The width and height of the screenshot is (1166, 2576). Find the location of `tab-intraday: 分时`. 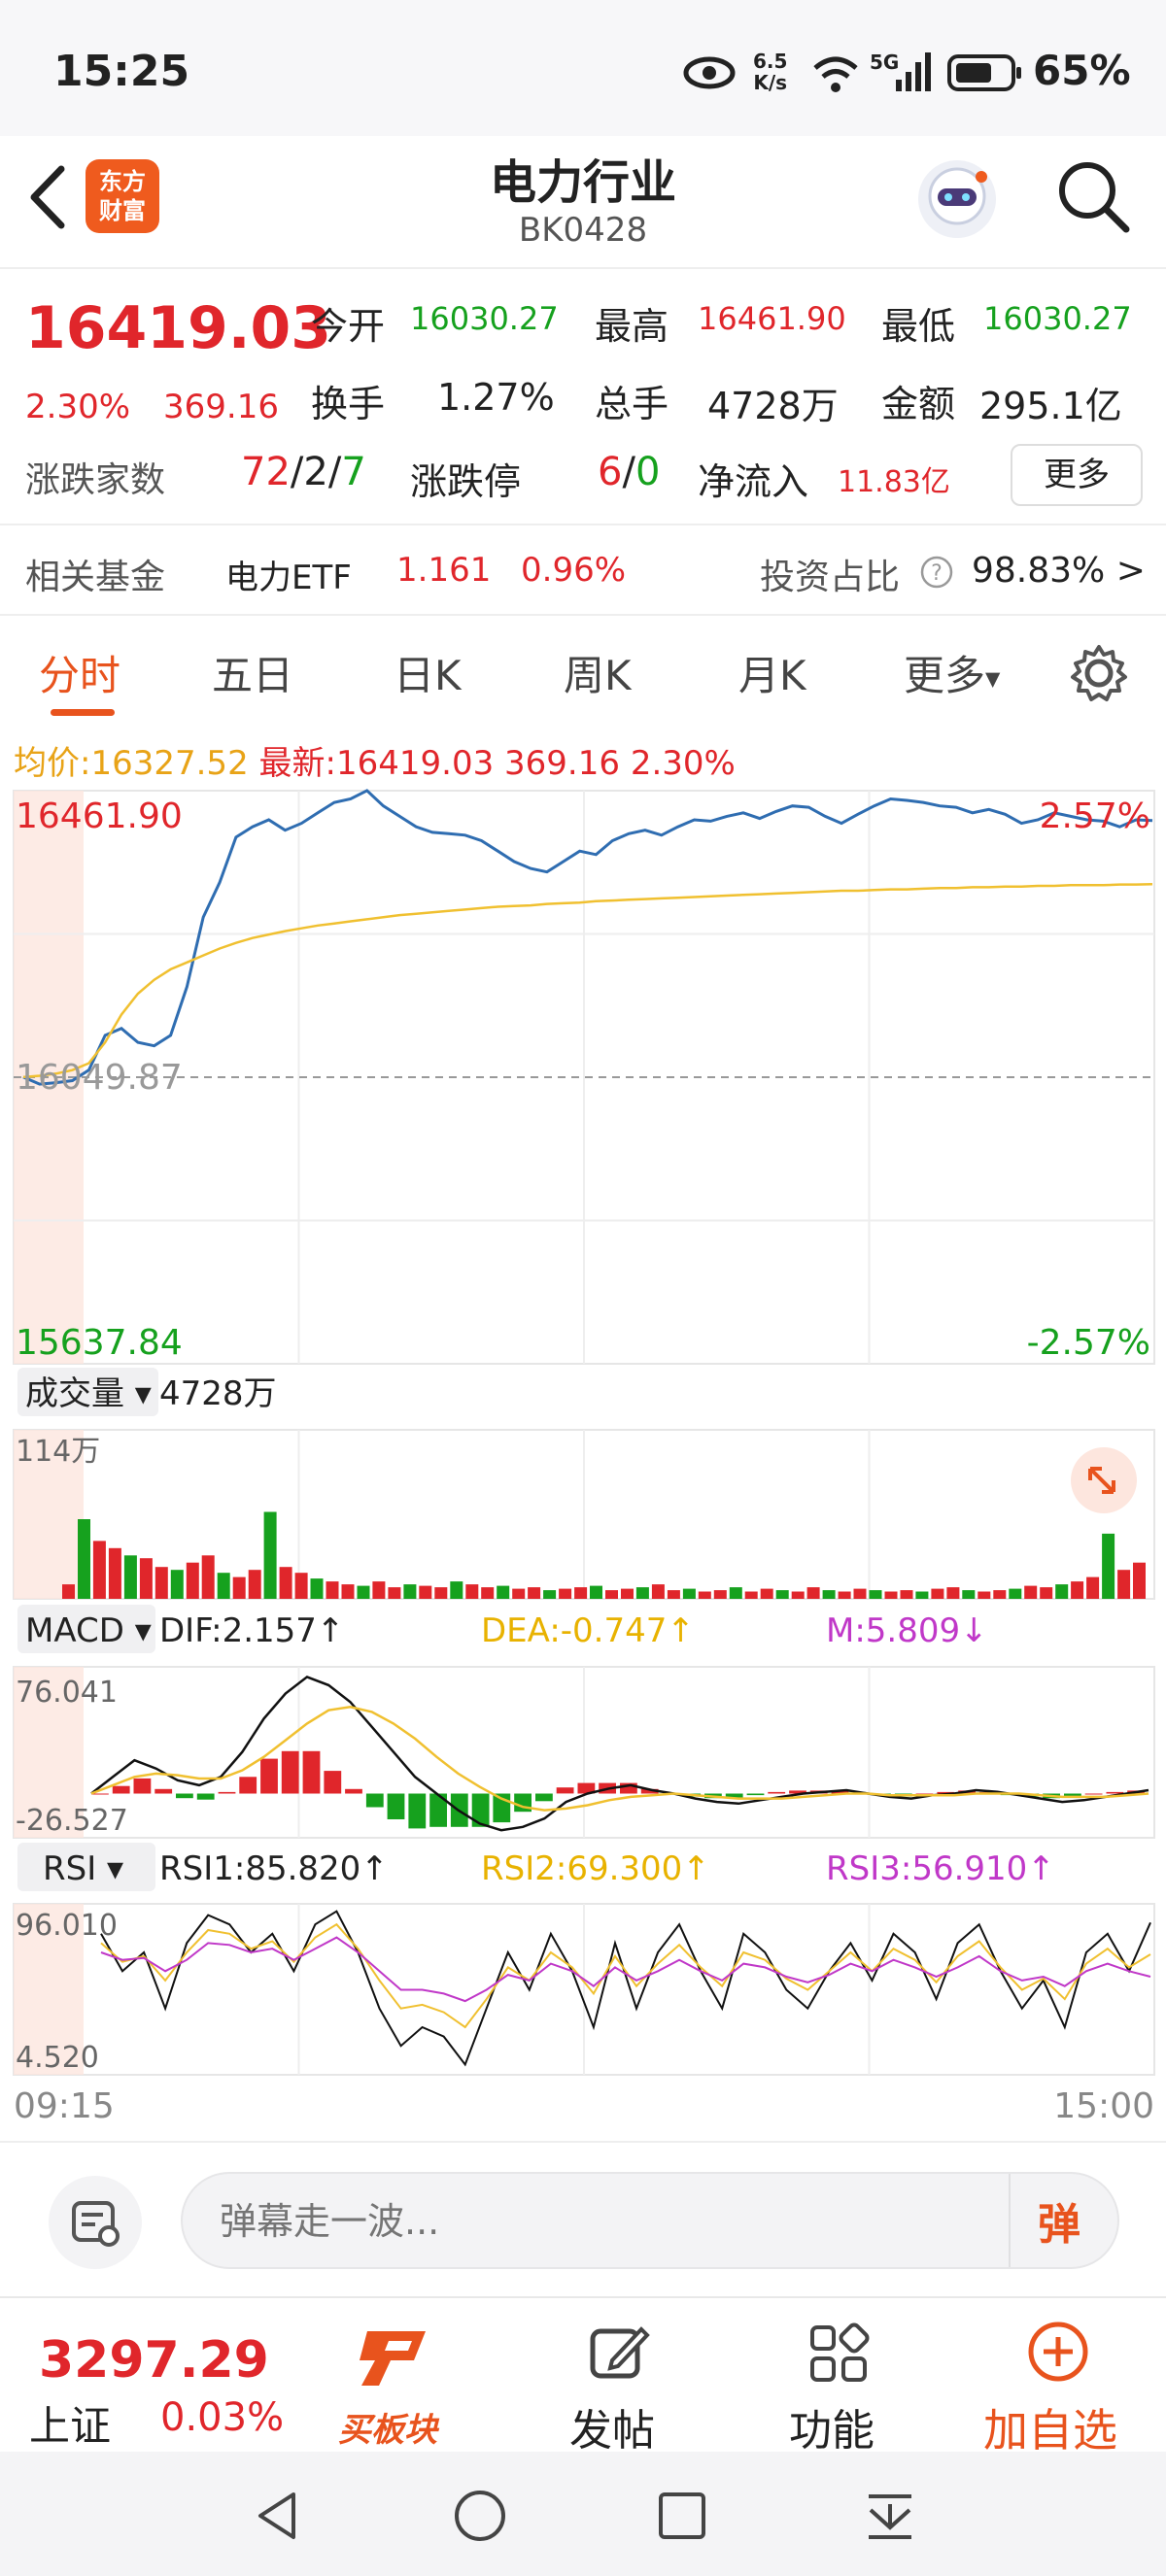

tab-intraday: 分时 is located at coordinates (79, 672).